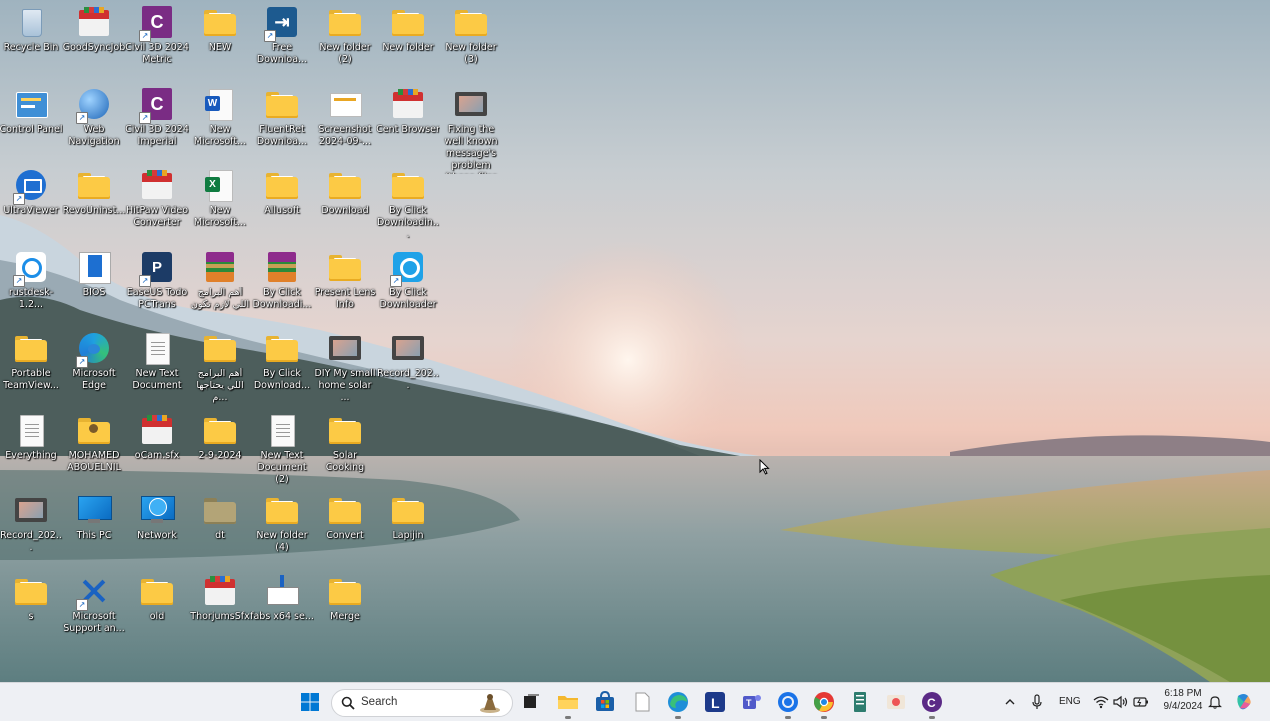 The image size is (1270, 721). What do you see at coordinates (471, 42) in the screenshot?
I see `desktop-icon-new-folder: New folder (3)` at bounding box center [471, 42].